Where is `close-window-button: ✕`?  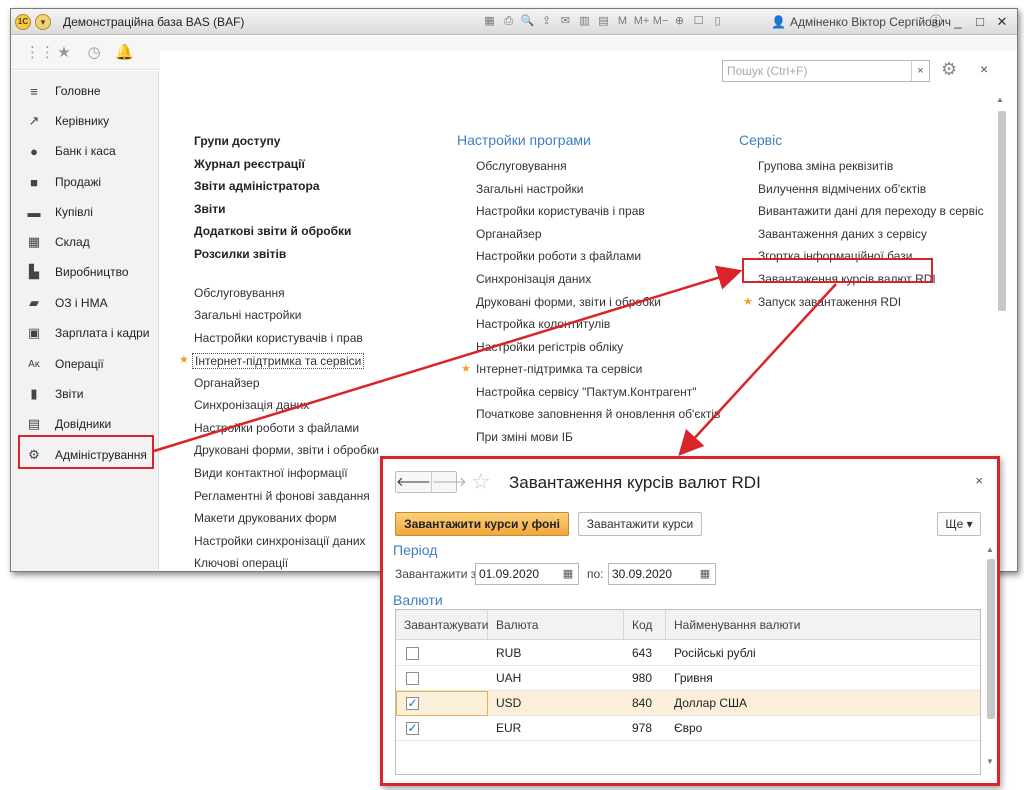 close-window-button: ✕ is located at coordinates (1002, 22).